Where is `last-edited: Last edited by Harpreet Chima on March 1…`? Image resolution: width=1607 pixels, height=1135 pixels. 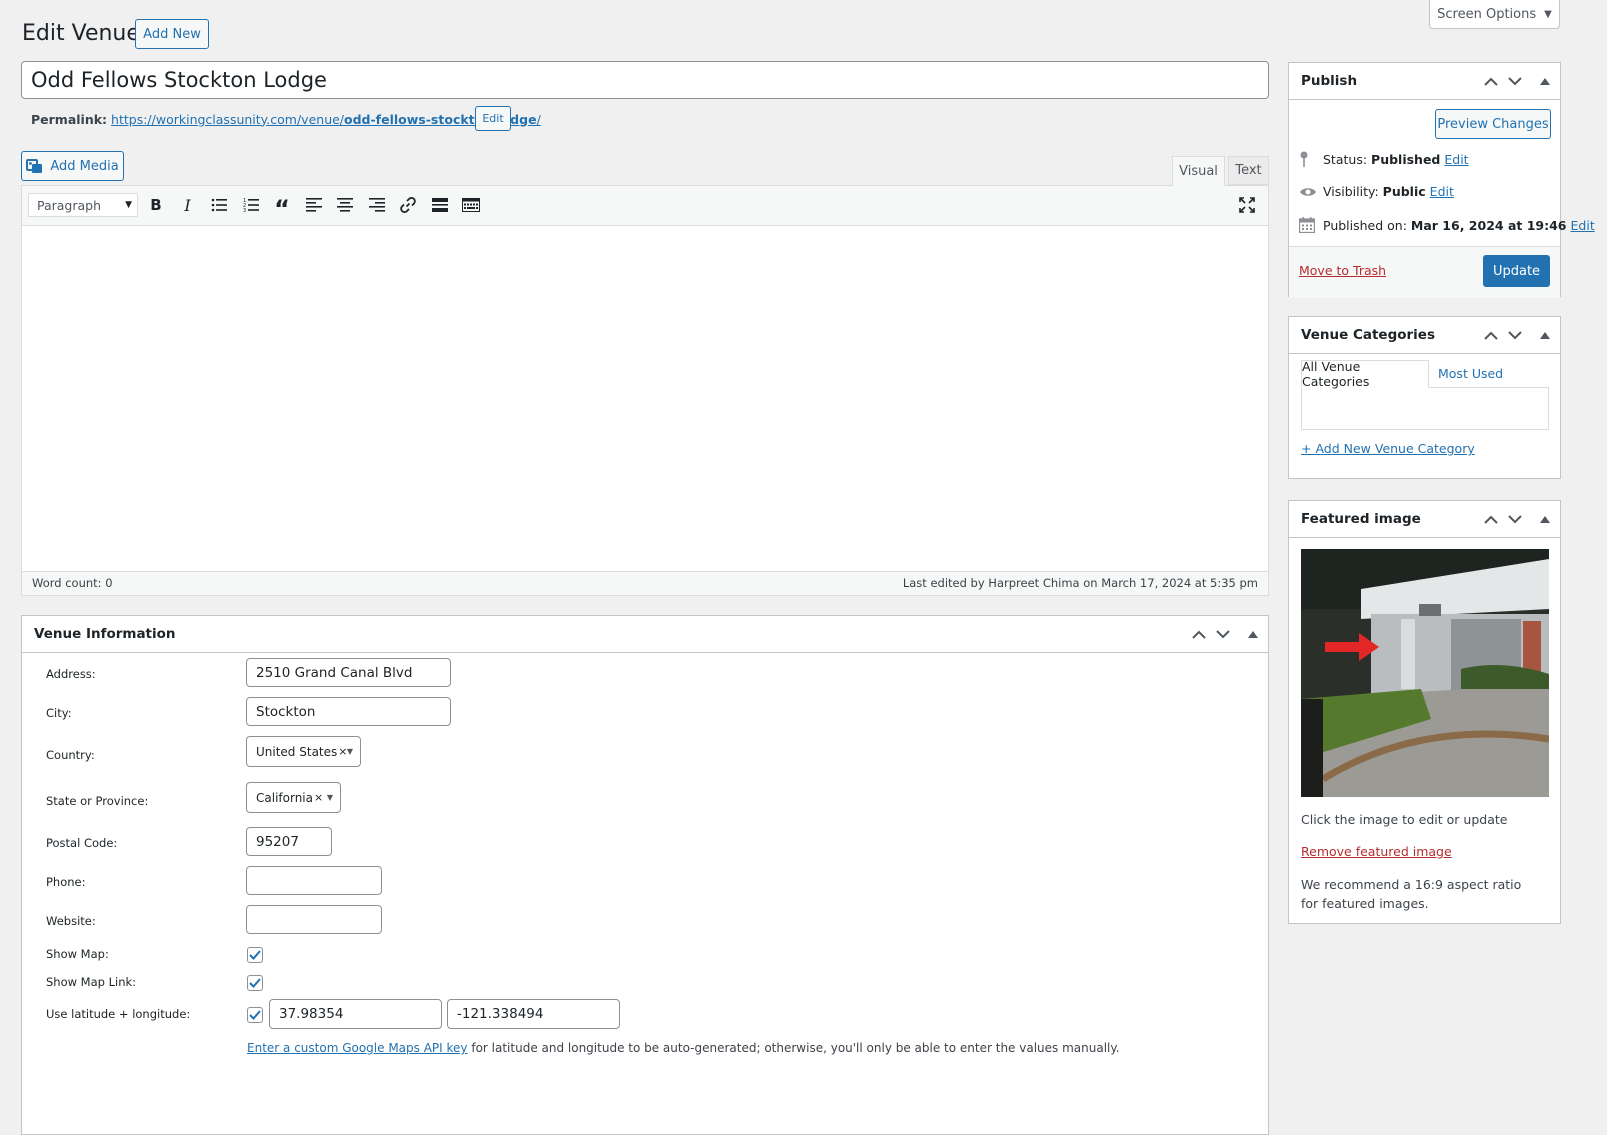 last-edited: Last edited by Harpreet Chima on March 1… is located at coordinates (1080, 583).